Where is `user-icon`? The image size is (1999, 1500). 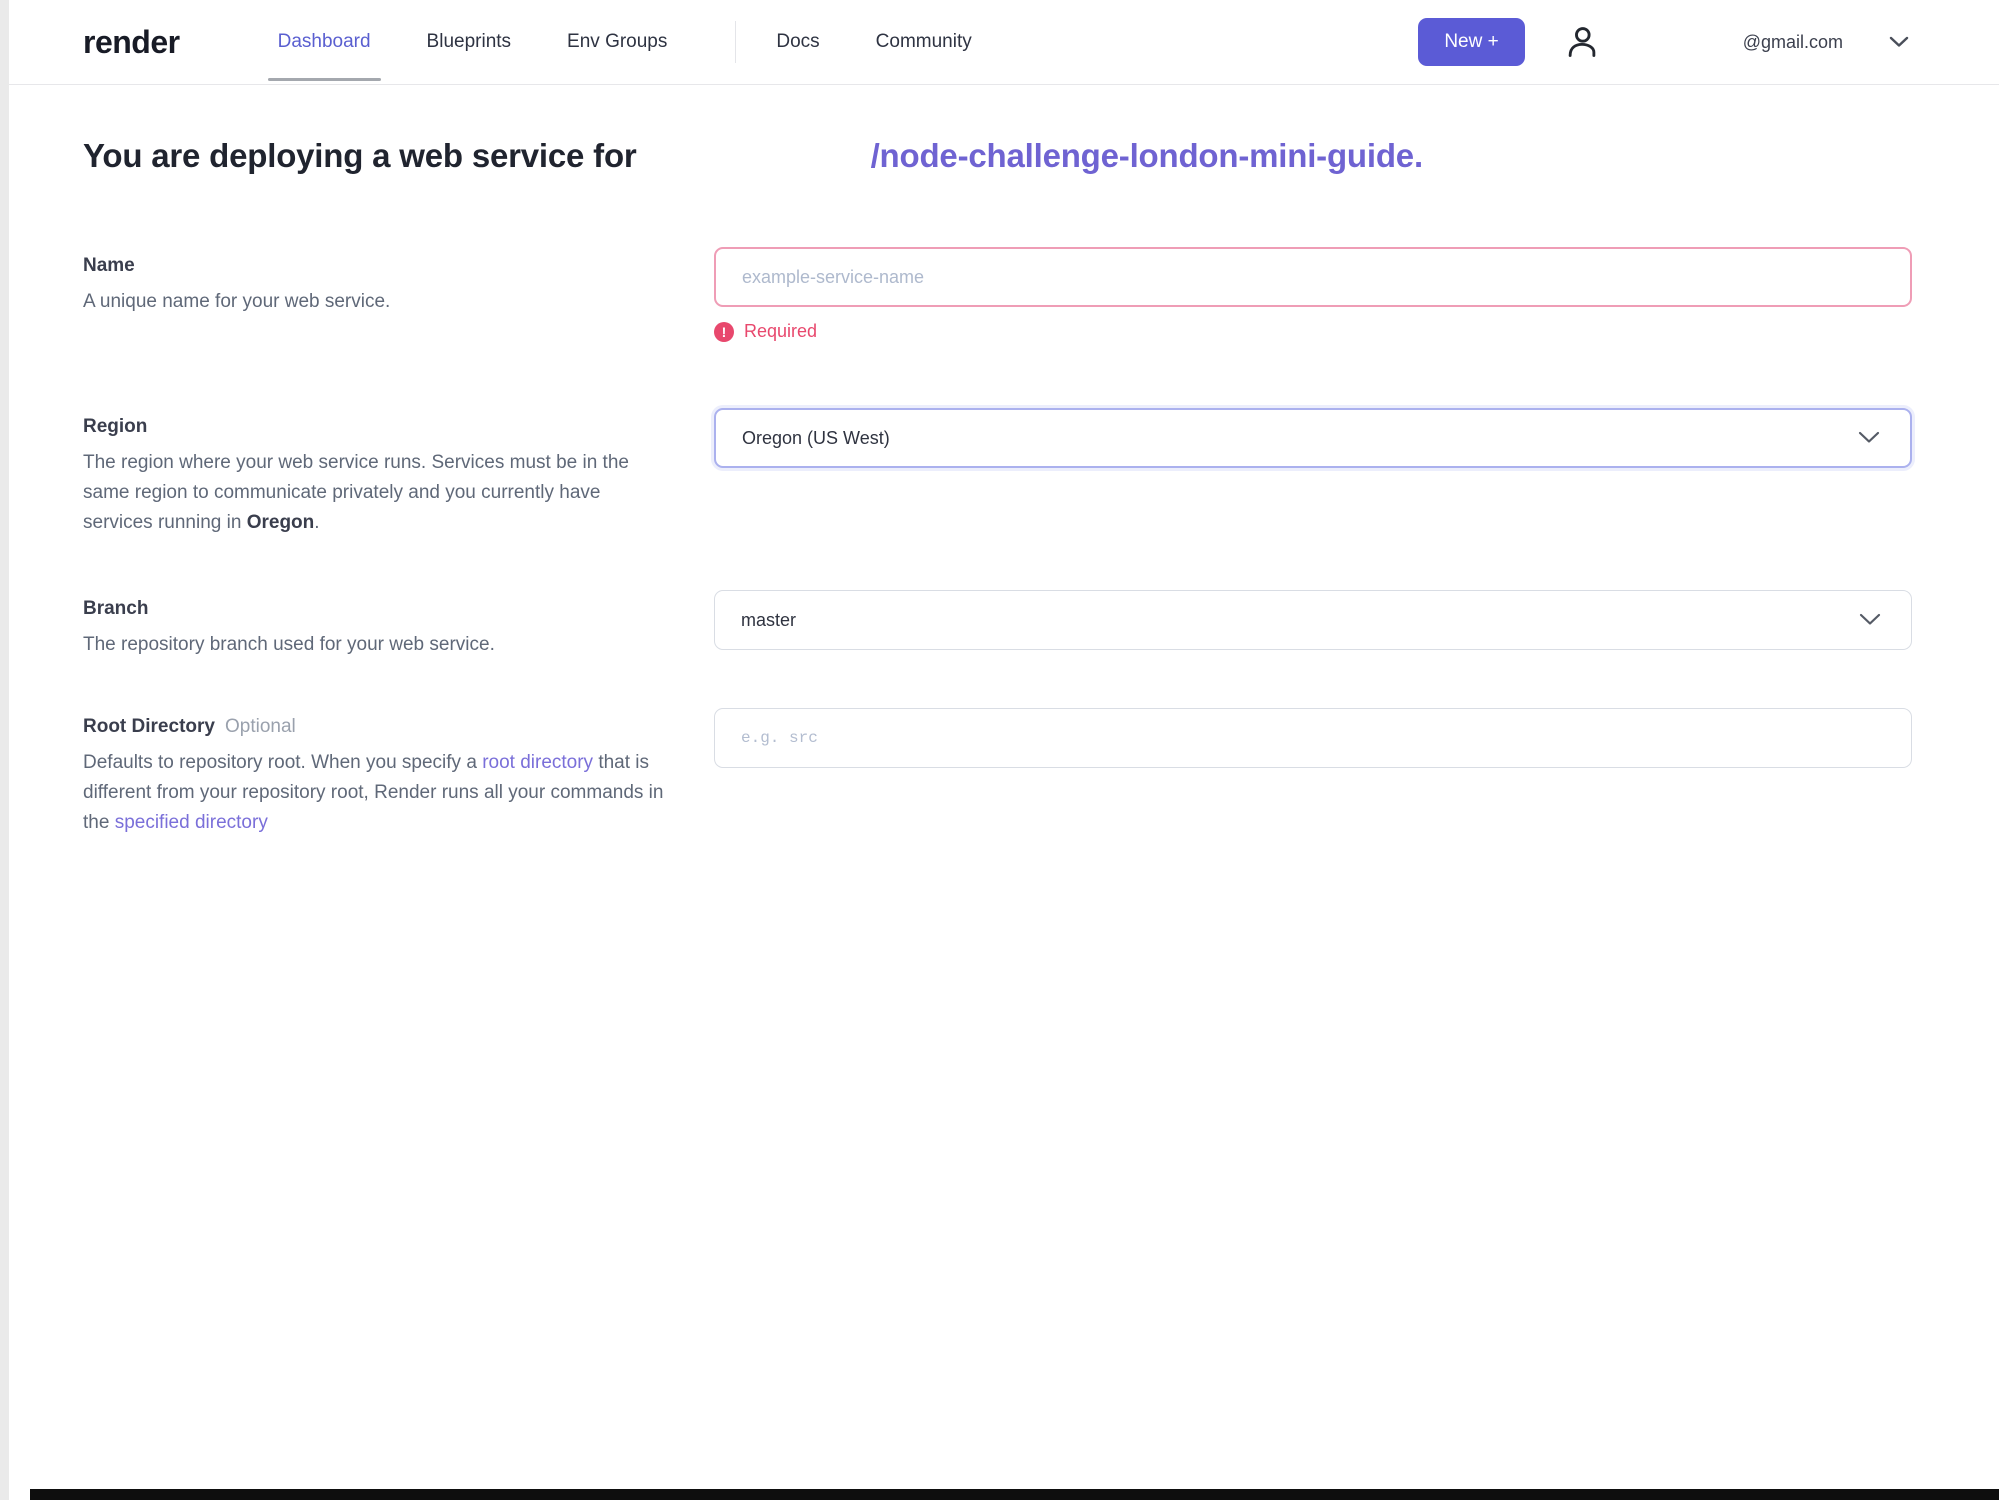 user-icon is located at coordinates (1582, 42).